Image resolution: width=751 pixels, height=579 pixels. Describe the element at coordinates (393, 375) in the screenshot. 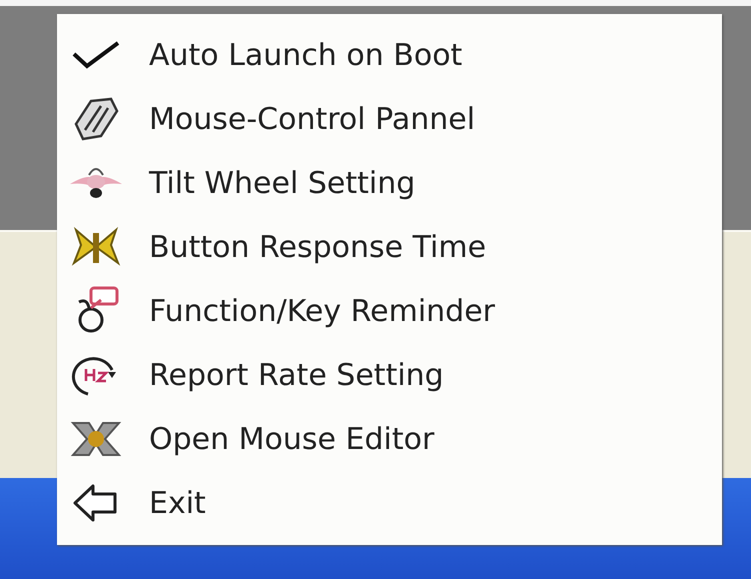

I see `menu-item: Report Rate Setting` at that location.